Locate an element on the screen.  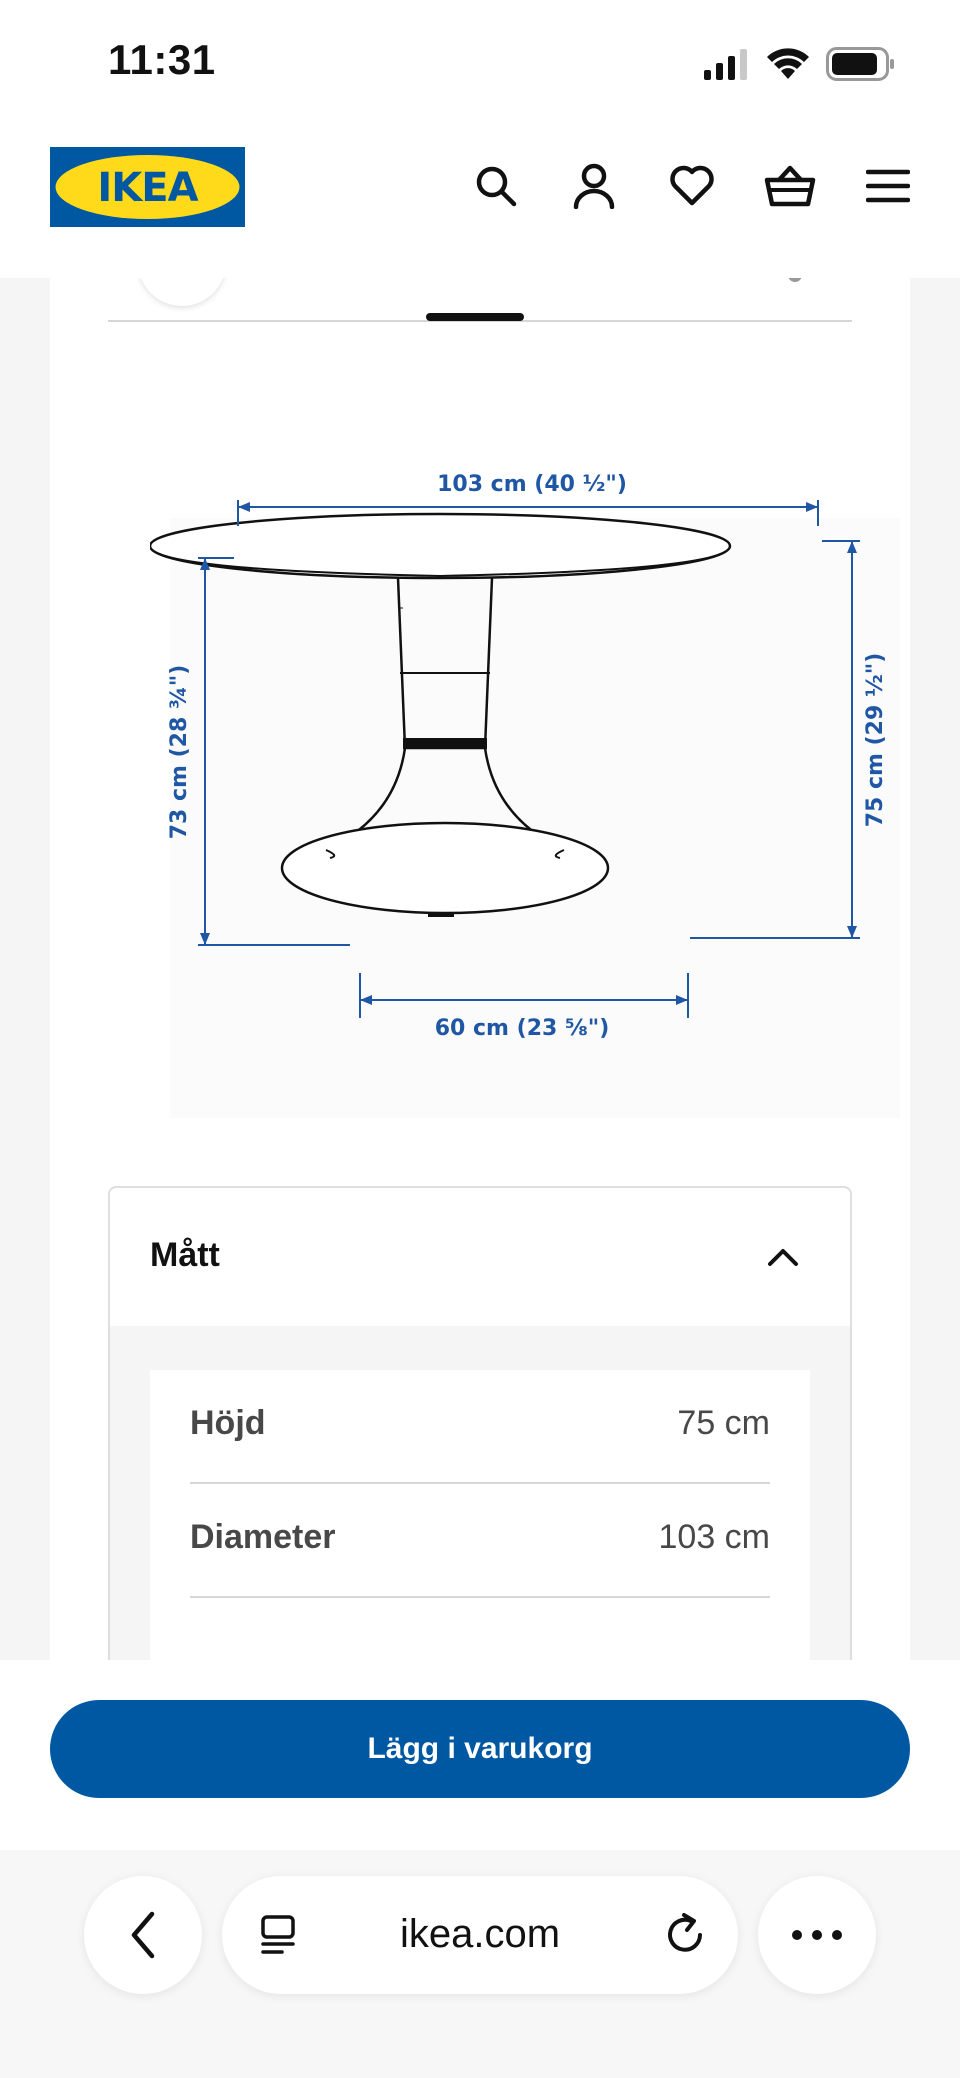
cellular-signal-icon is located at coordinates (725, 64).